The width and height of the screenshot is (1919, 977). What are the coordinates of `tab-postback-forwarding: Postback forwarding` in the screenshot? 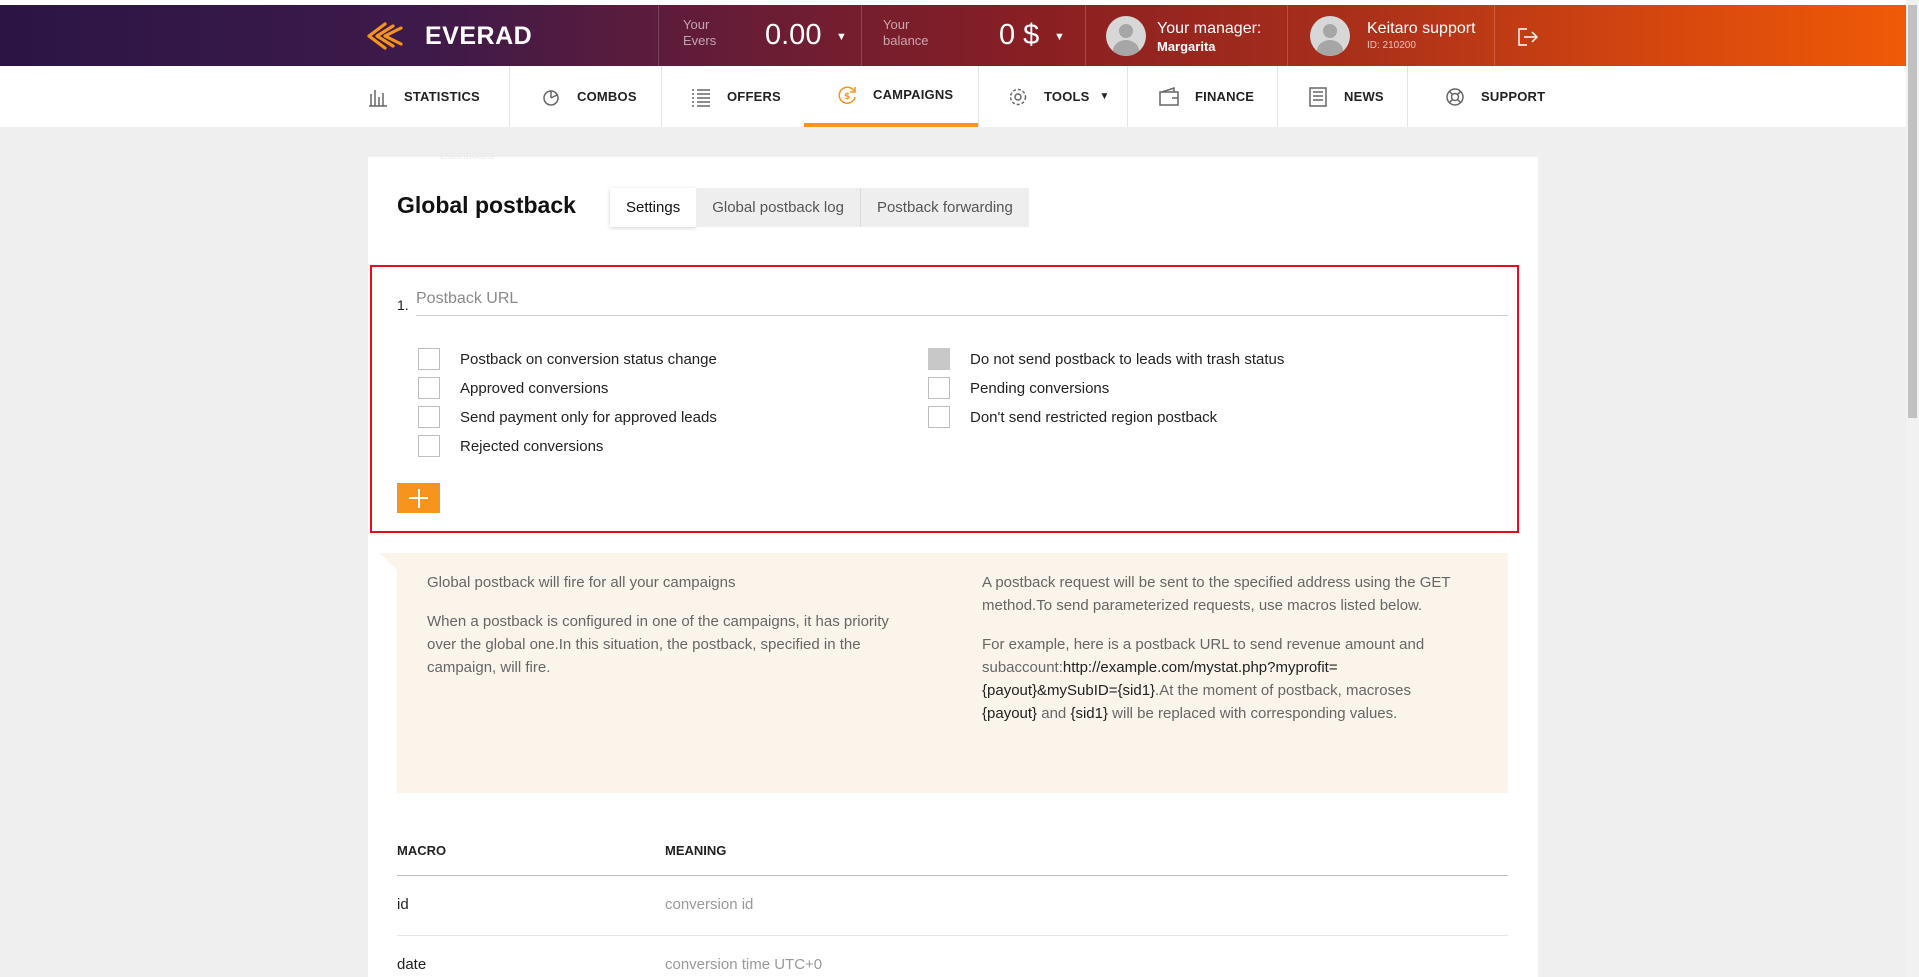 It's located at (944, 207).